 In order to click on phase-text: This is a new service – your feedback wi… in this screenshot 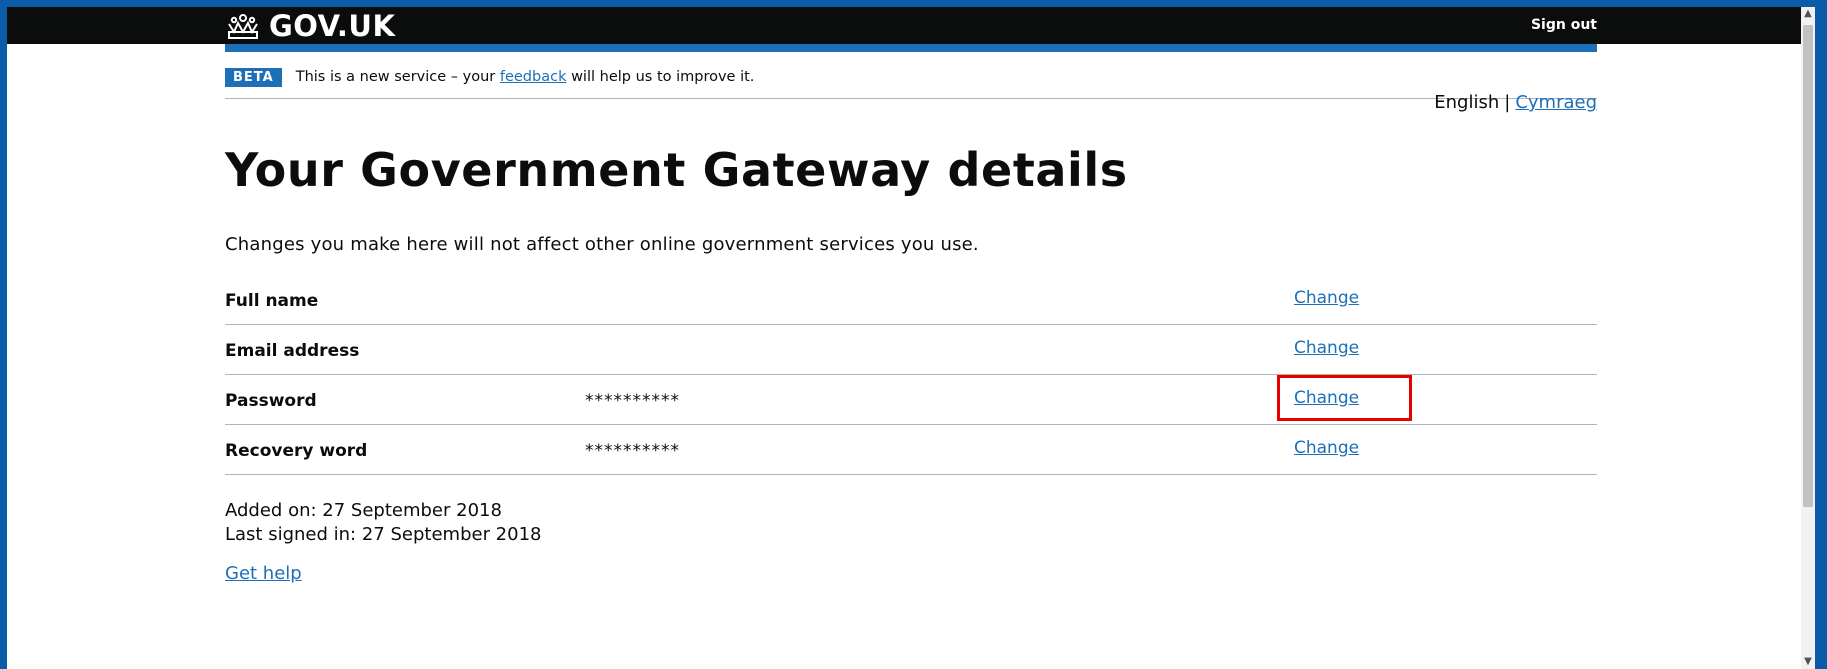, I will do `click(525, 77)`.